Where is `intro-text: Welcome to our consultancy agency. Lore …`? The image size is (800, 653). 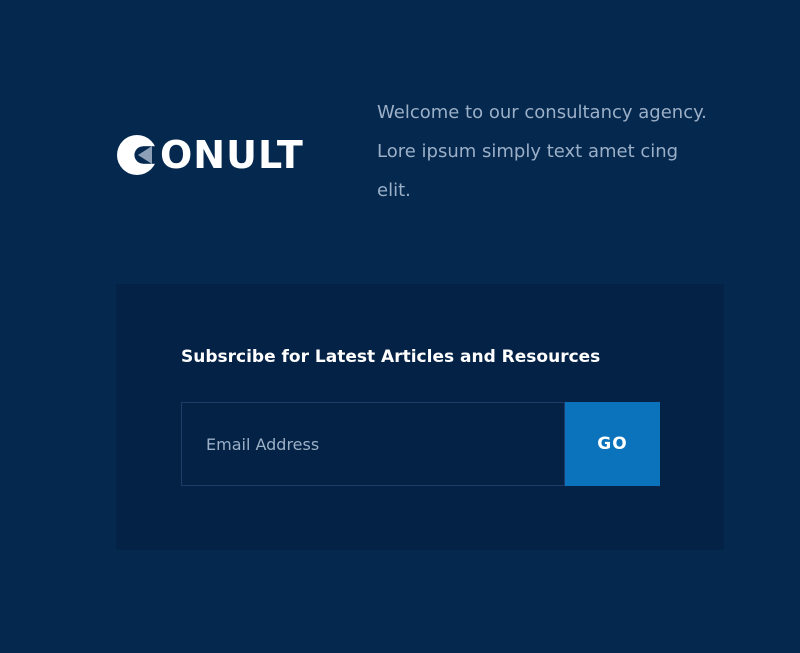 intro-text: Welcome to our consultancy agency. Lore … is located at coordinates (542, 151).